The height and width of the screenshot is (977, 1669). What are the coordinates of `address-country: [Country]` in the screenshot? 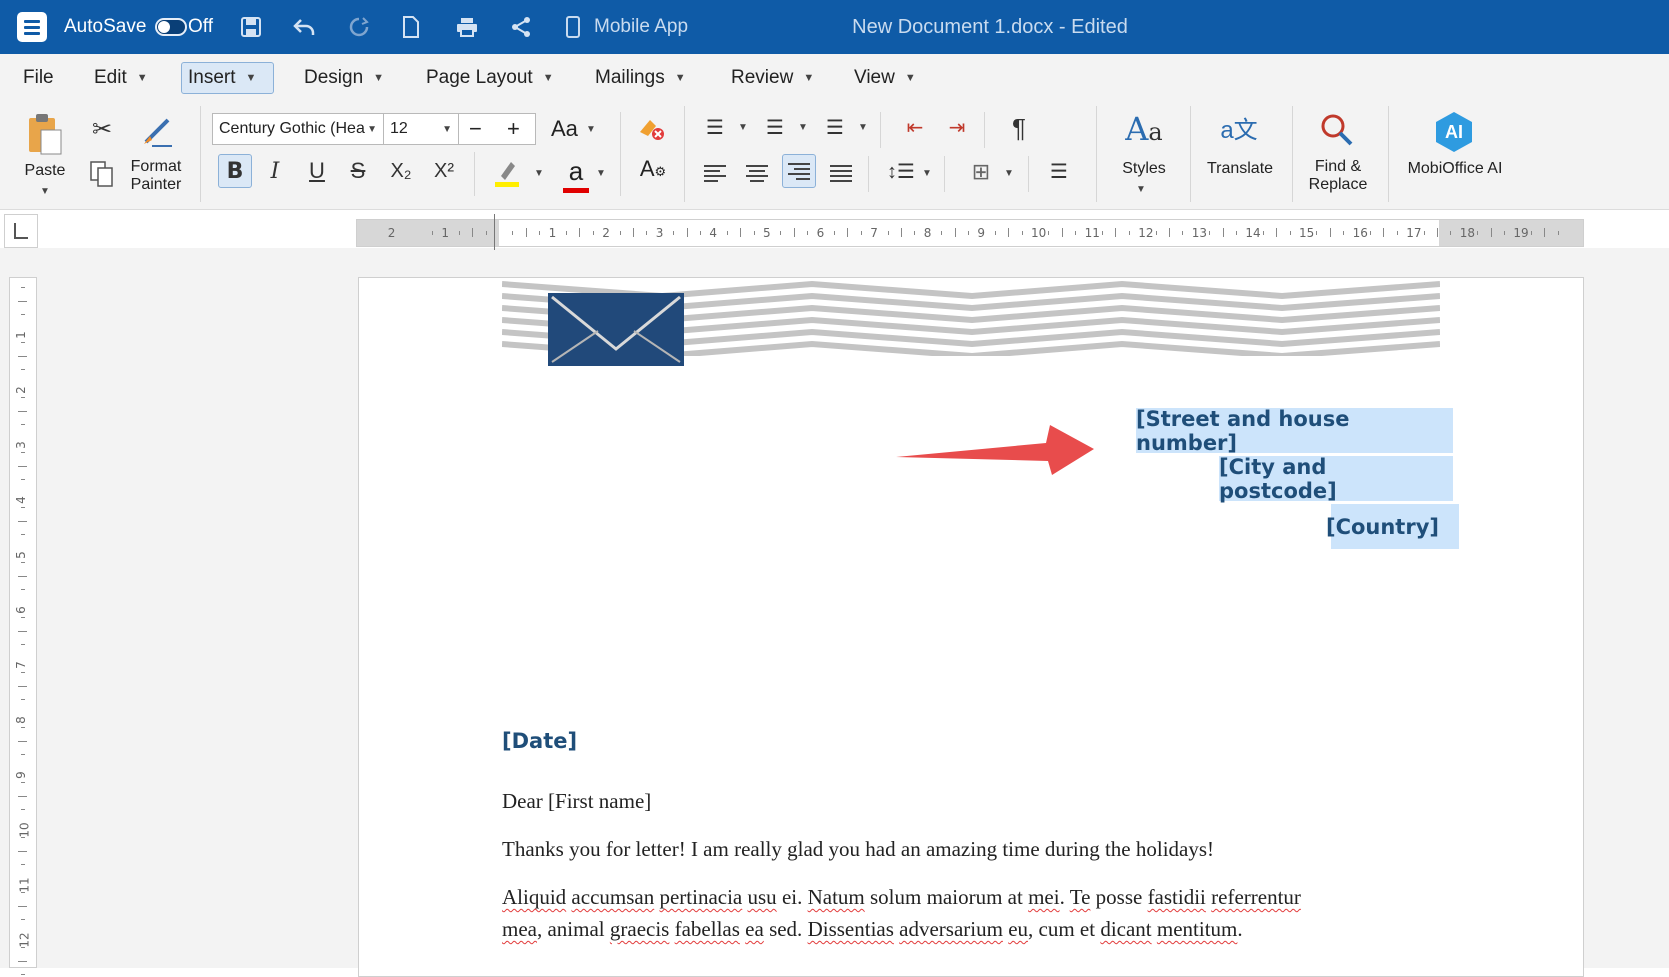 It's located at (1392, 526).